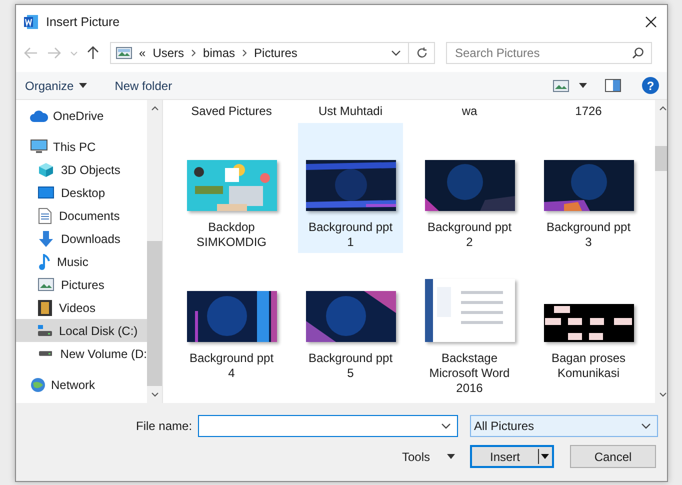 Image resolution: width=682 pixels, height=485 pixels. I want to click on sidebar-item: Documents, so click(81, 215).